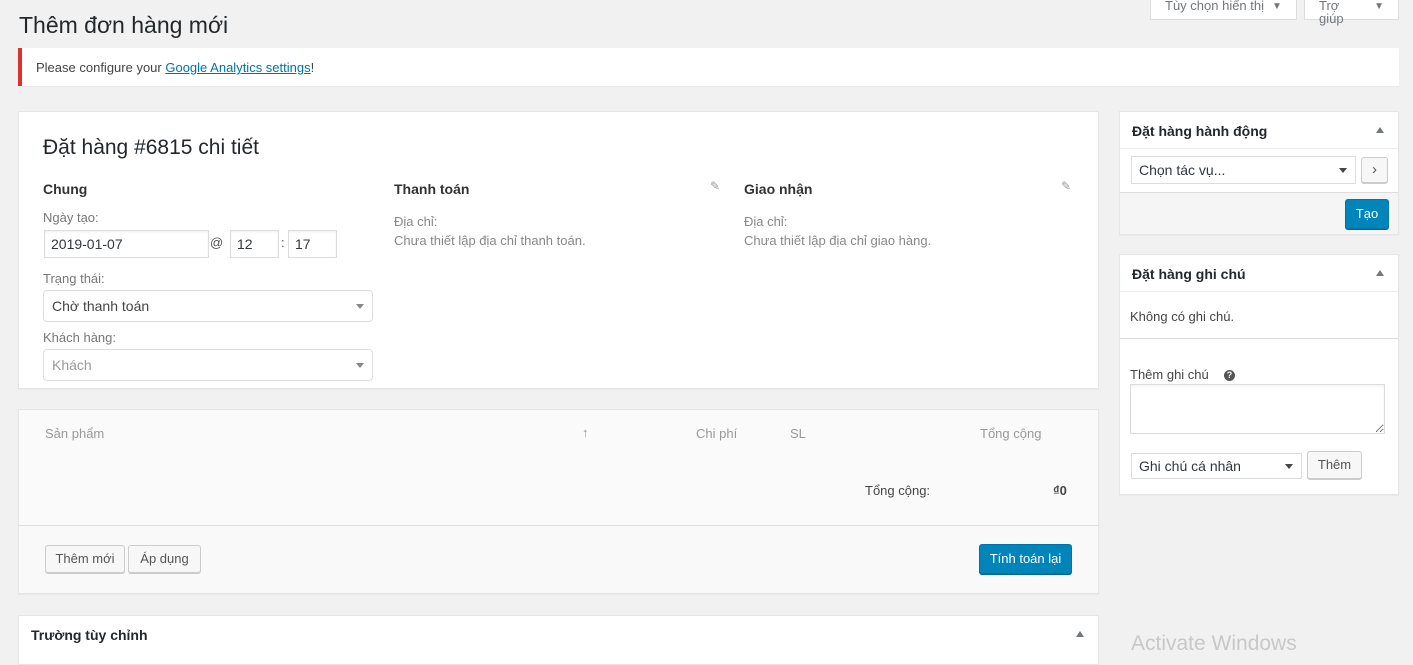  I want to click on analytics-settings-link: Google Analytics settings, so click(237, 67).